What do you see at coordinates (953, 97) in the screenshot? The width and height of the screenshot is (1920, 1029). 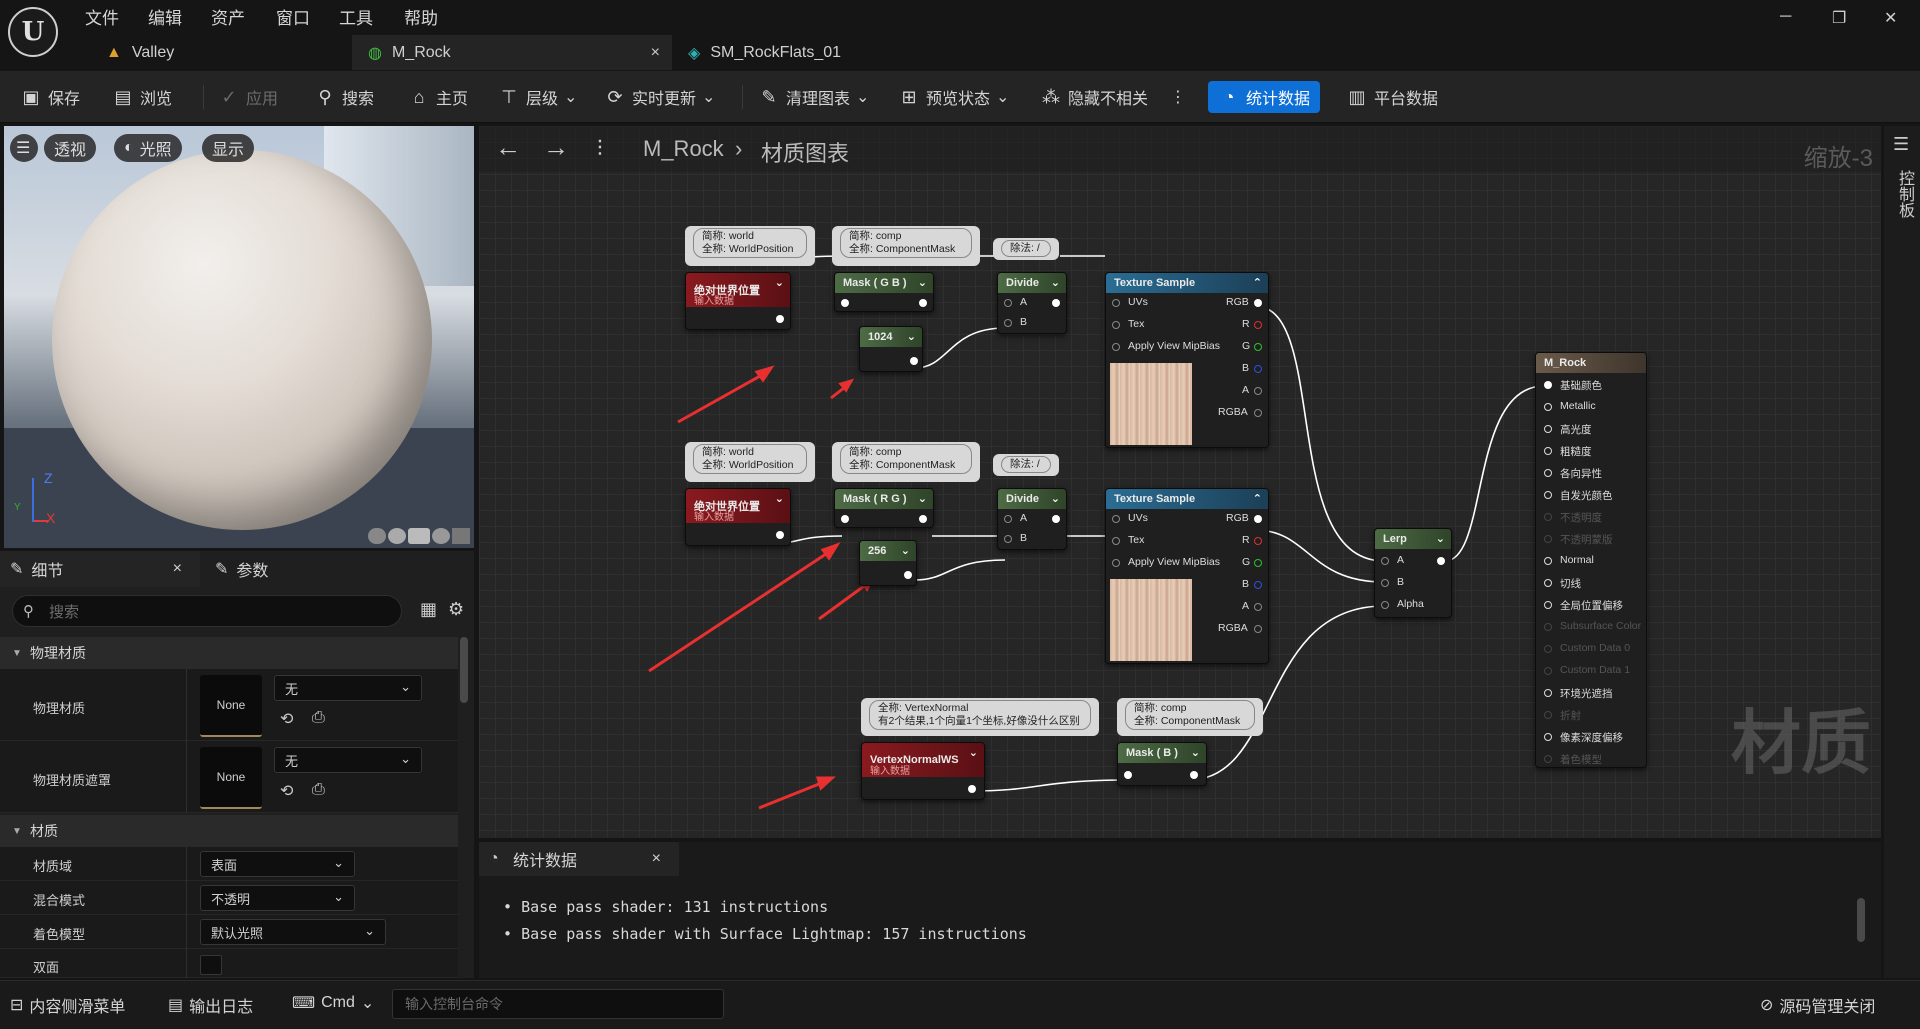 I see `preview-state-button: ⊞ 预览状态 ⌄` at bounding box center [953, 97].